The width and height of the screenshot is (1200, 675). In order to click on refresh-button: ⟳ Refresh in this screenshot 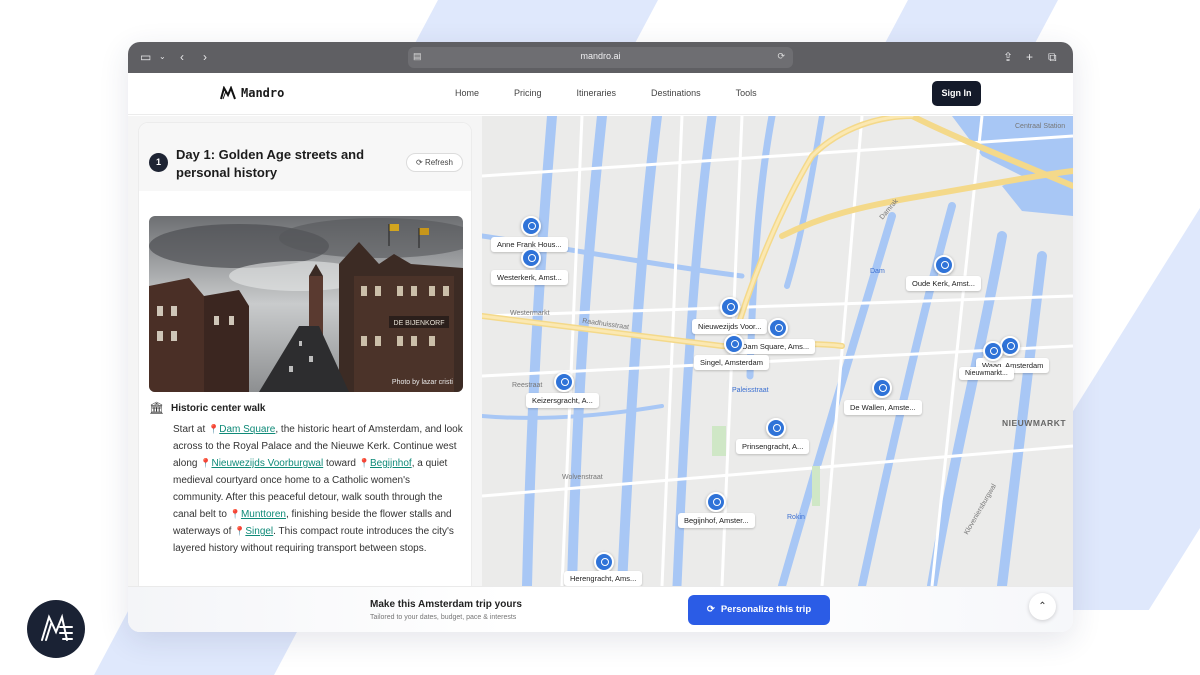, I will do `click(434, 162)`.